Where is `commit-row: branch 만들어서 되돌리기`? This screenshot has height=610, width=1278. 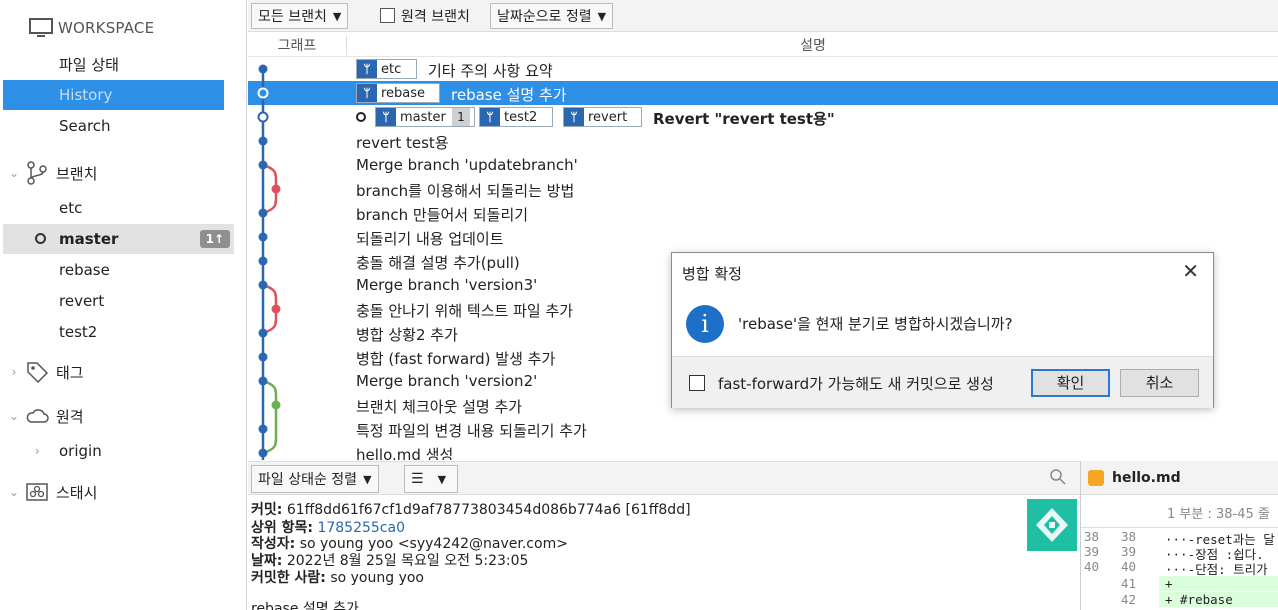 commit-row: branch 만들어서 되돌리기 is located at coordinates (763, 213).